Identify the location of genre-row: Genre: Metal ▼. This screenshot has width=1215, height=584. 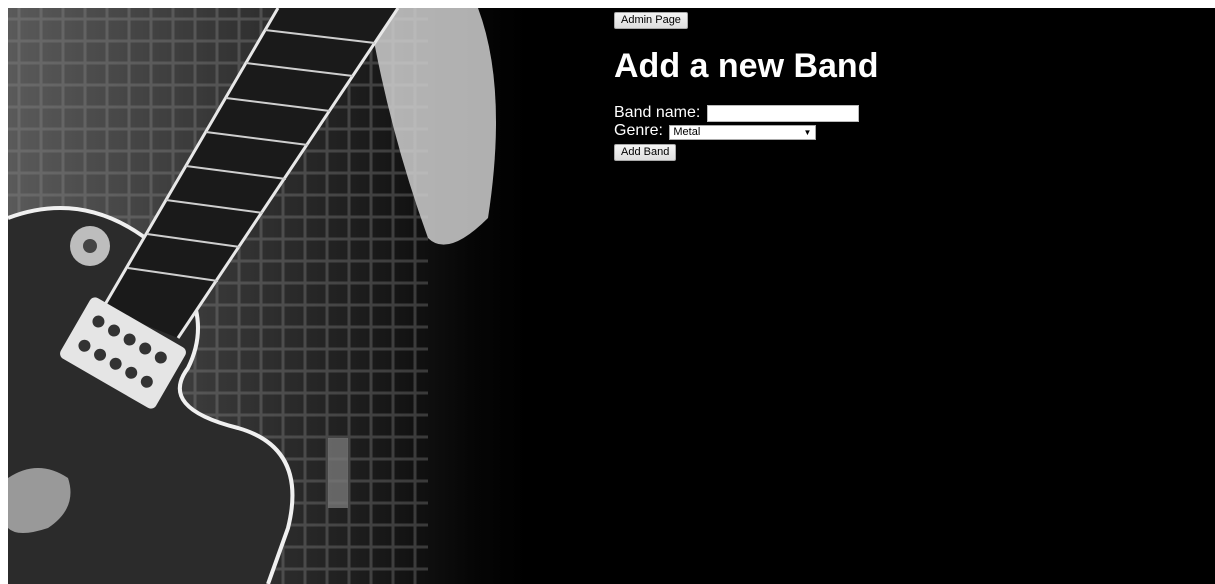
(914, 131).